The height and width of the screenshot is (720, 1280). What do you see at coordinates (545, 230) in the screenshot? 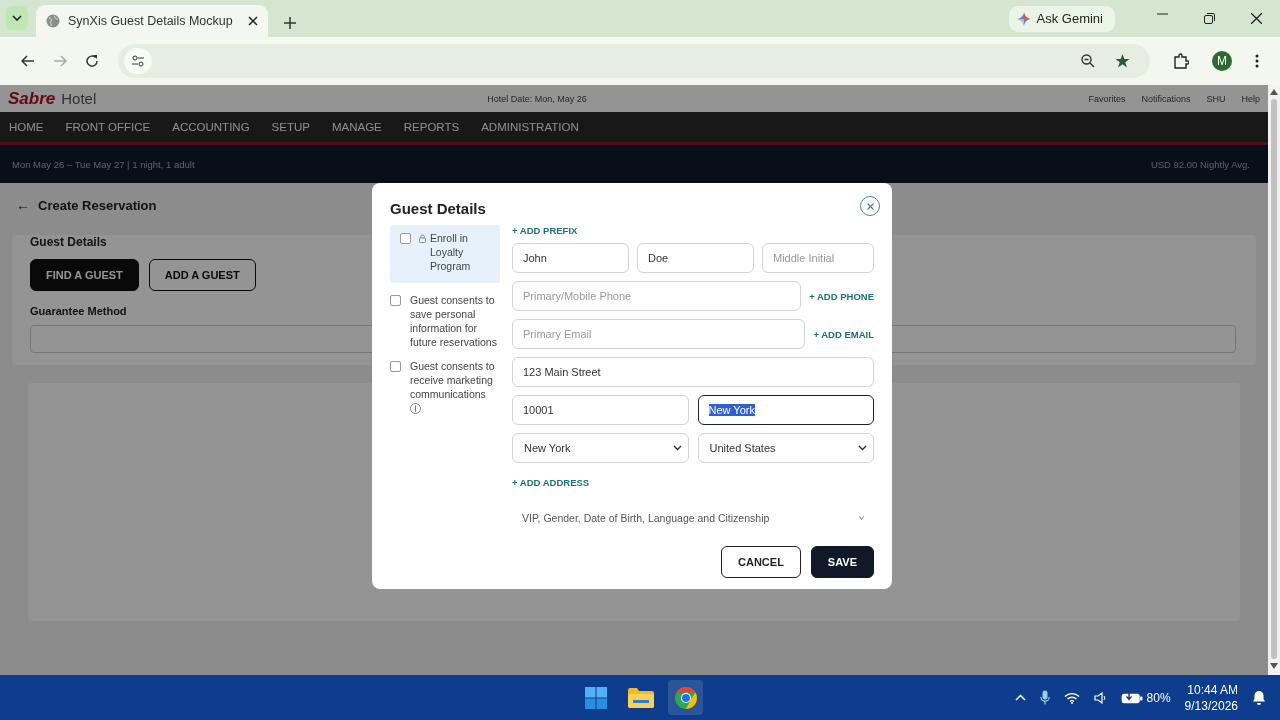
I see `add-prefix-link: + ADD PREFIX` at bounding box center [545, 230].